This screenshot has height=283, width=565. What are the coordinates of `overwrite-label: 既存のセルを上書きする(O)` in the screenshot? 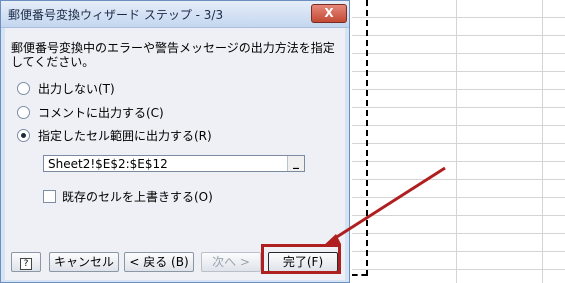 It's located at (137, 197).